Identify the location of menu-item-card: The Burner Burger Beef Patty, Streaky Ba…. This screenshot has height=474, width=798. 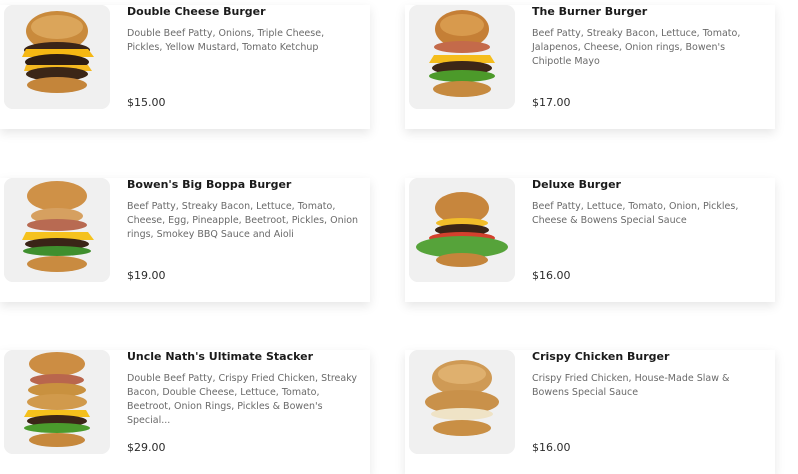
(590, 67).